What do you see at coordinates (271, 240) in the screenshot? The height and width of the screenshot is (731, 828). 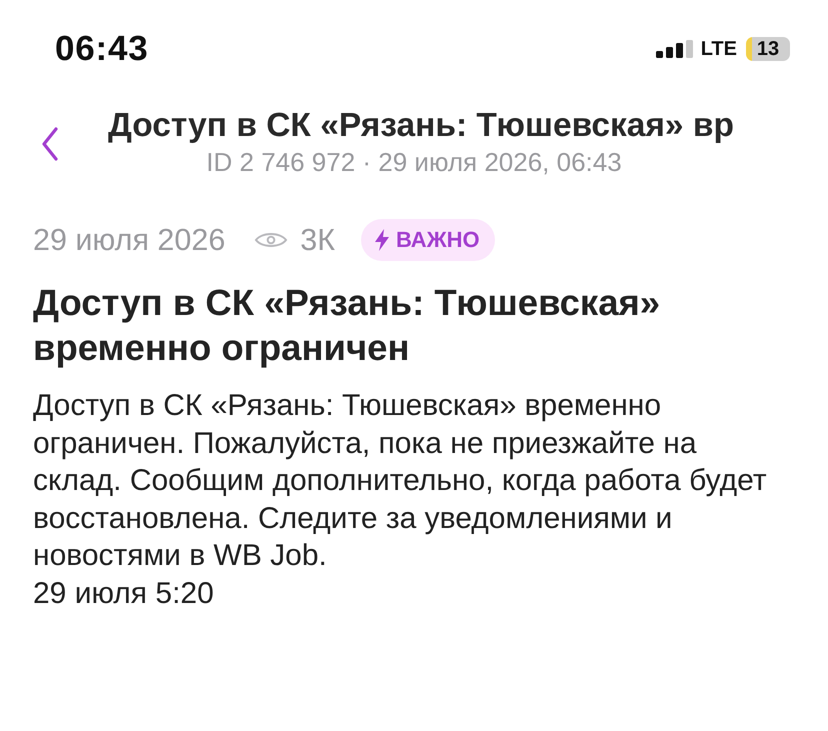 I see `eye-icon` at bounding box center [271, 240].